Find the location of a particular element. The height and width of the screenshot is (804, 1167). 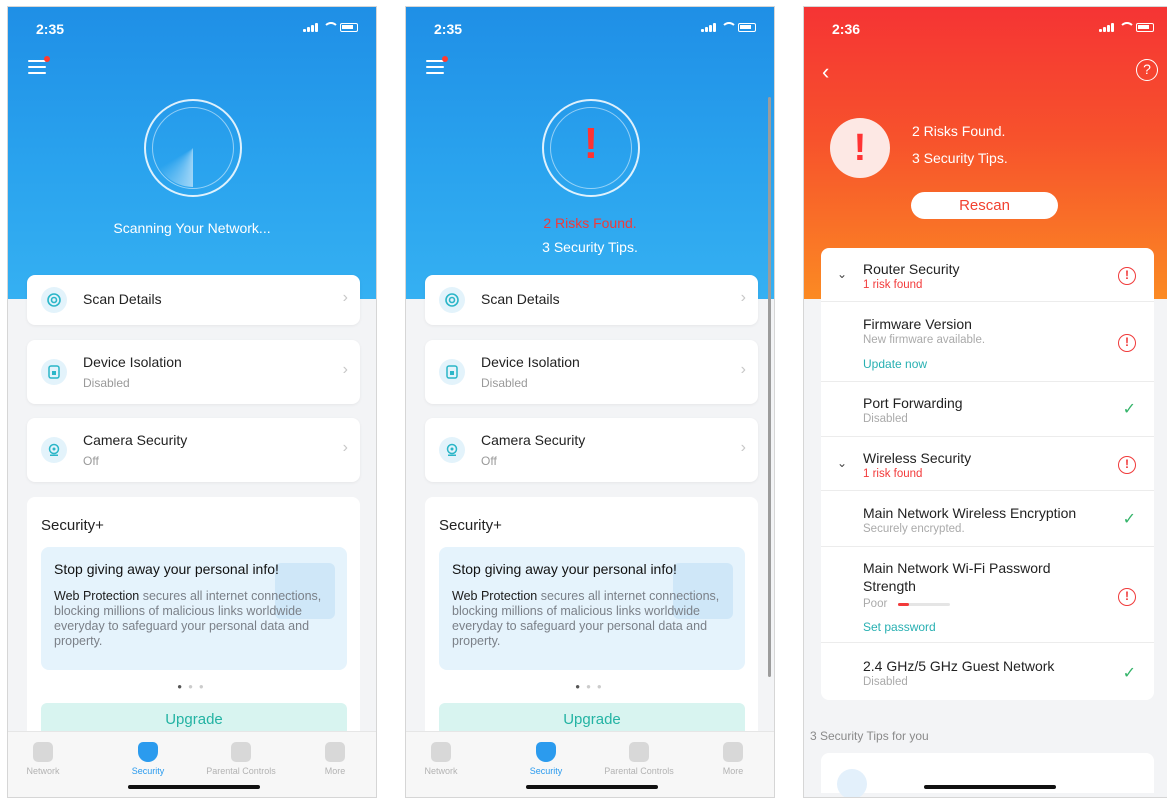

scrollbar is located at coordinates (769, 387).